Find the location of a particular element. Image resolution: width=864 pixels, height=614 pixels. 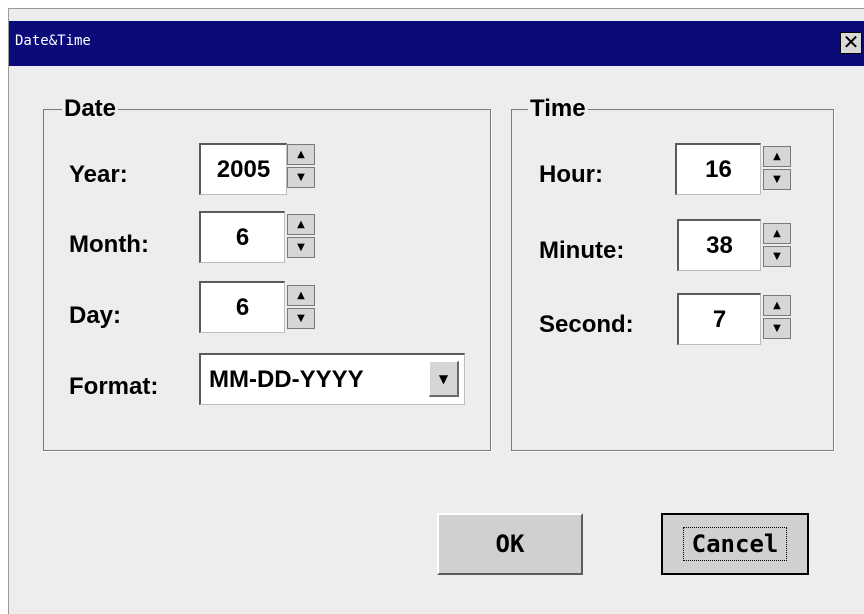

day-input: 6 is located at coordinates (242, 307).